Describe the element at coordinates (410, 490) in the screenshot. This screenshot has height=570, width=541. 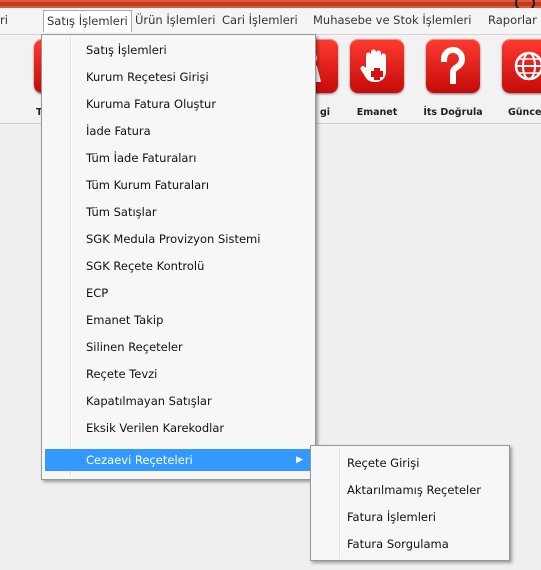
I see `submenu-item-aktarilmamis-receteler: Aktarılmamış Reçeteler` at that location.